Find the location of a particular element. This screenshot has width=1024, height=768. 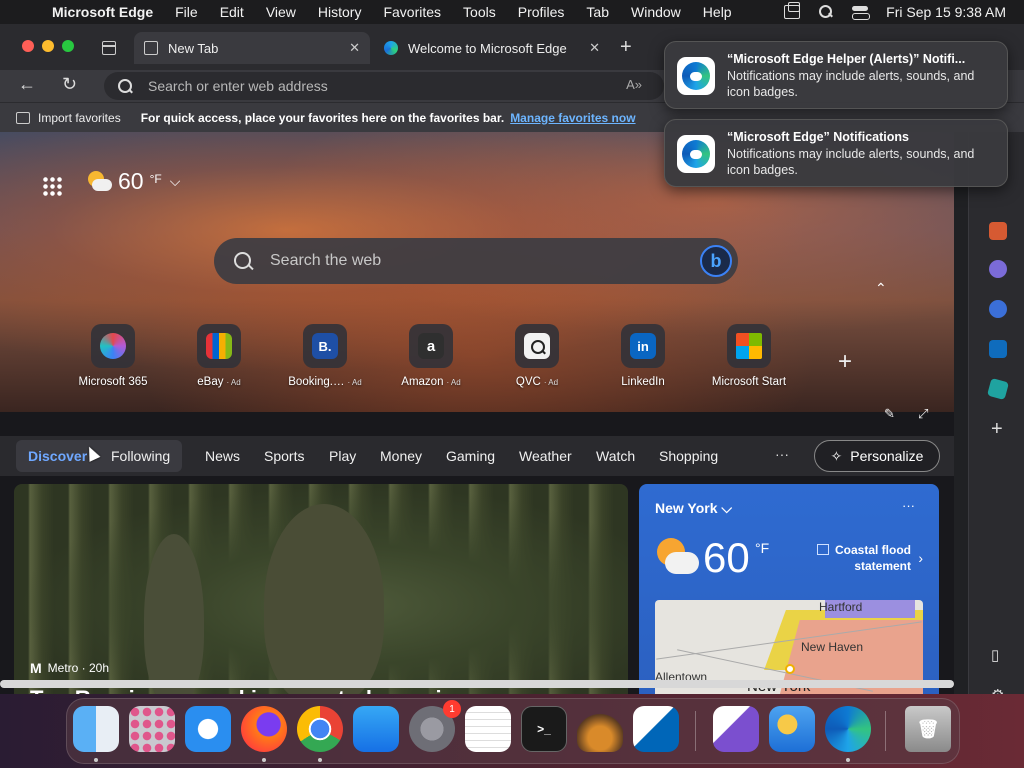

manage-favorites-link: Manage favorites now is located at coordinates (572, 118).